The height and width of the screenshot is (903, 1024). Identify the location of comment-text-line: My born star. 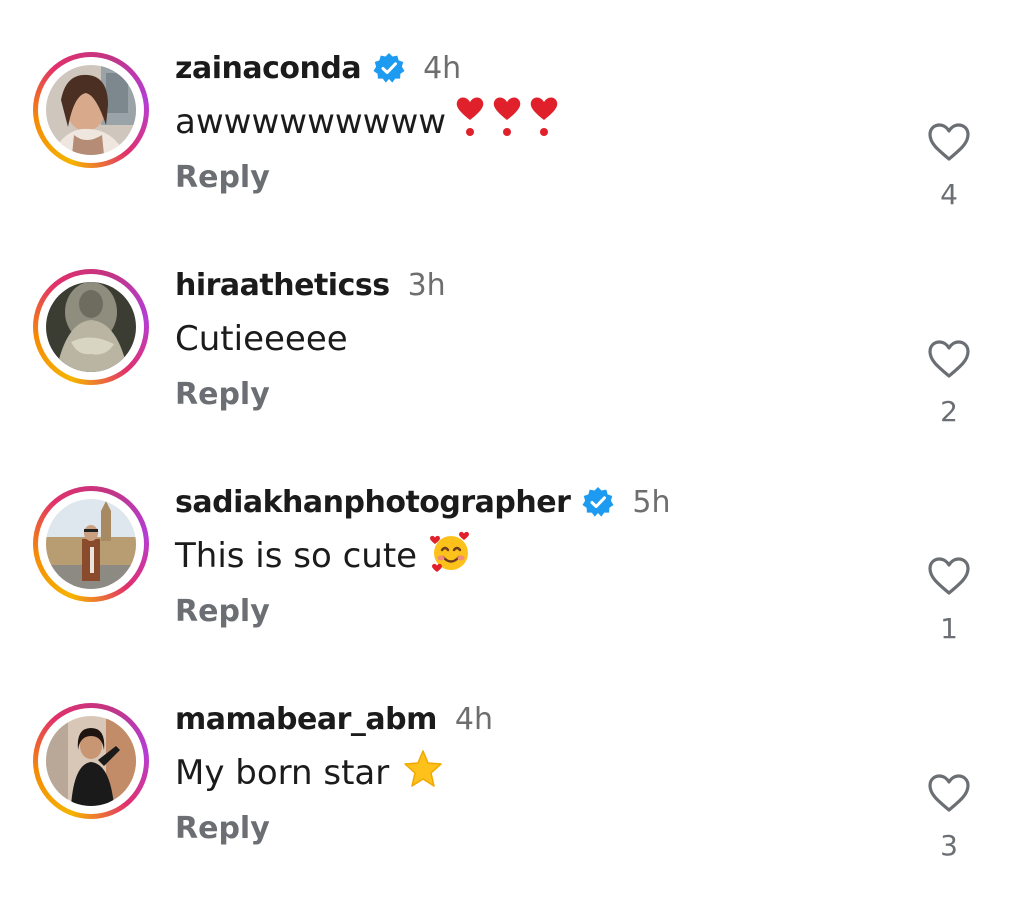
(309, 773).